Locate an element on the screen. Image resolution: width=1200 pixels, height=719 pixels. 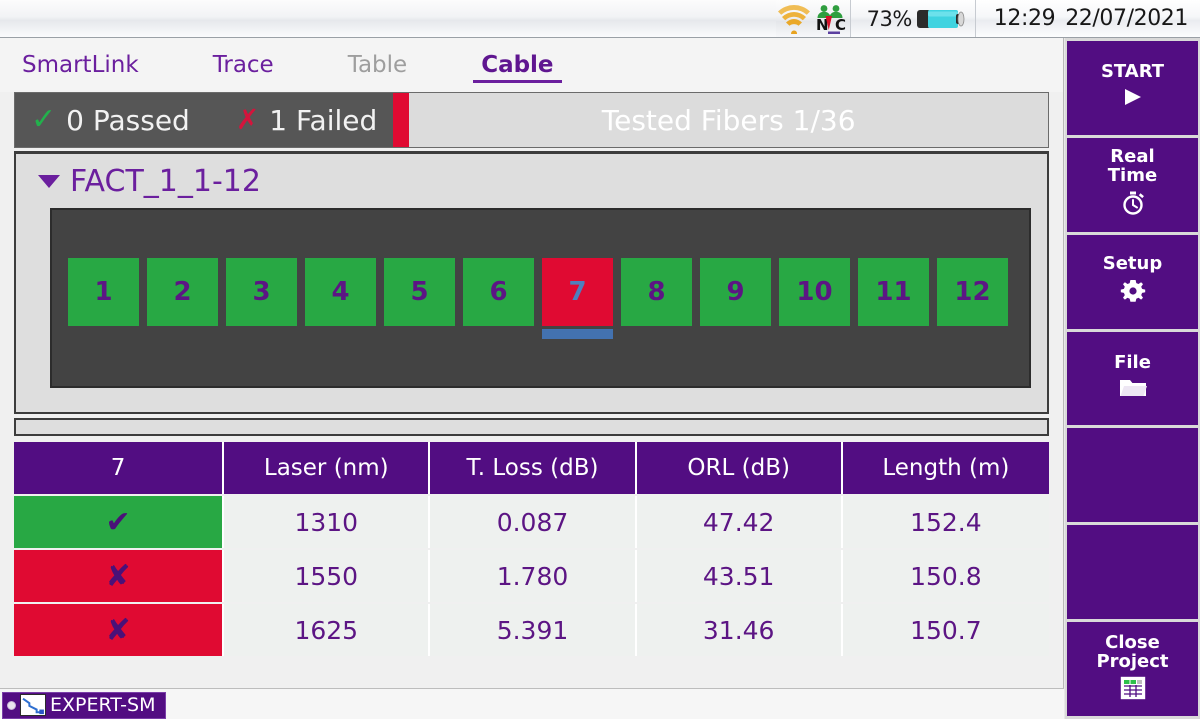
cell-loss: 5.391 is located at coordinates (533, 630).